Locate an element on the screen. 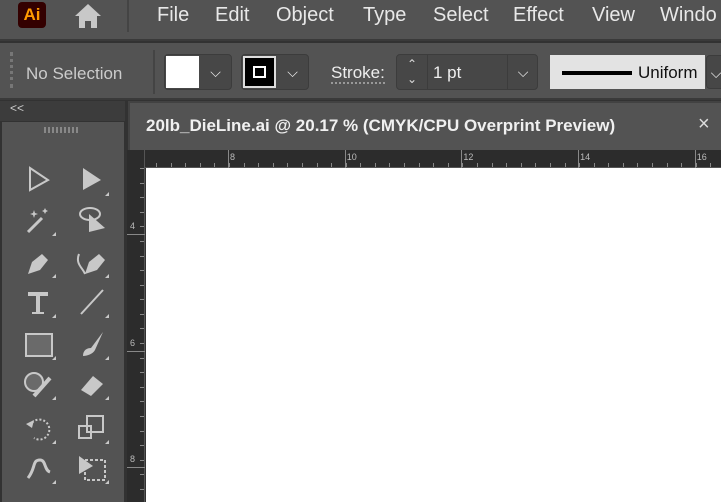 The height and width of the screenshot is (502, 721). ruler-label: 4 is located at coordinates (133, 226).